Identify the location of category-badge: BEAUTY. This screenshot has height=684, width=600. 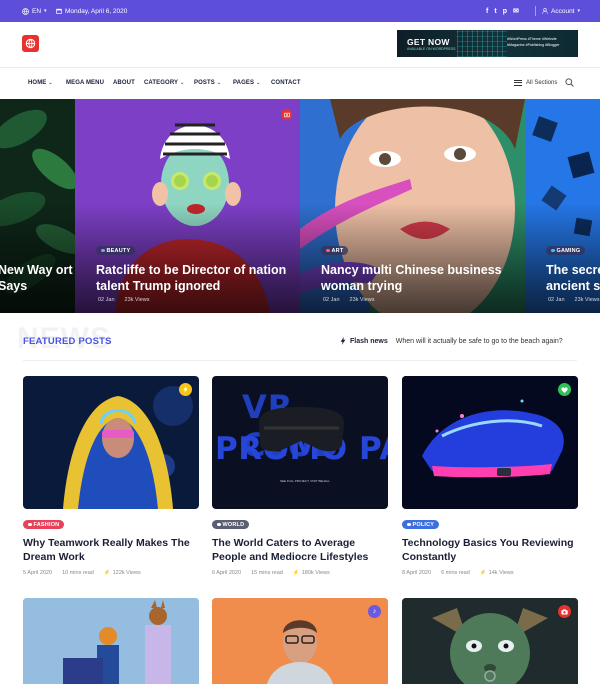
(116, 250).